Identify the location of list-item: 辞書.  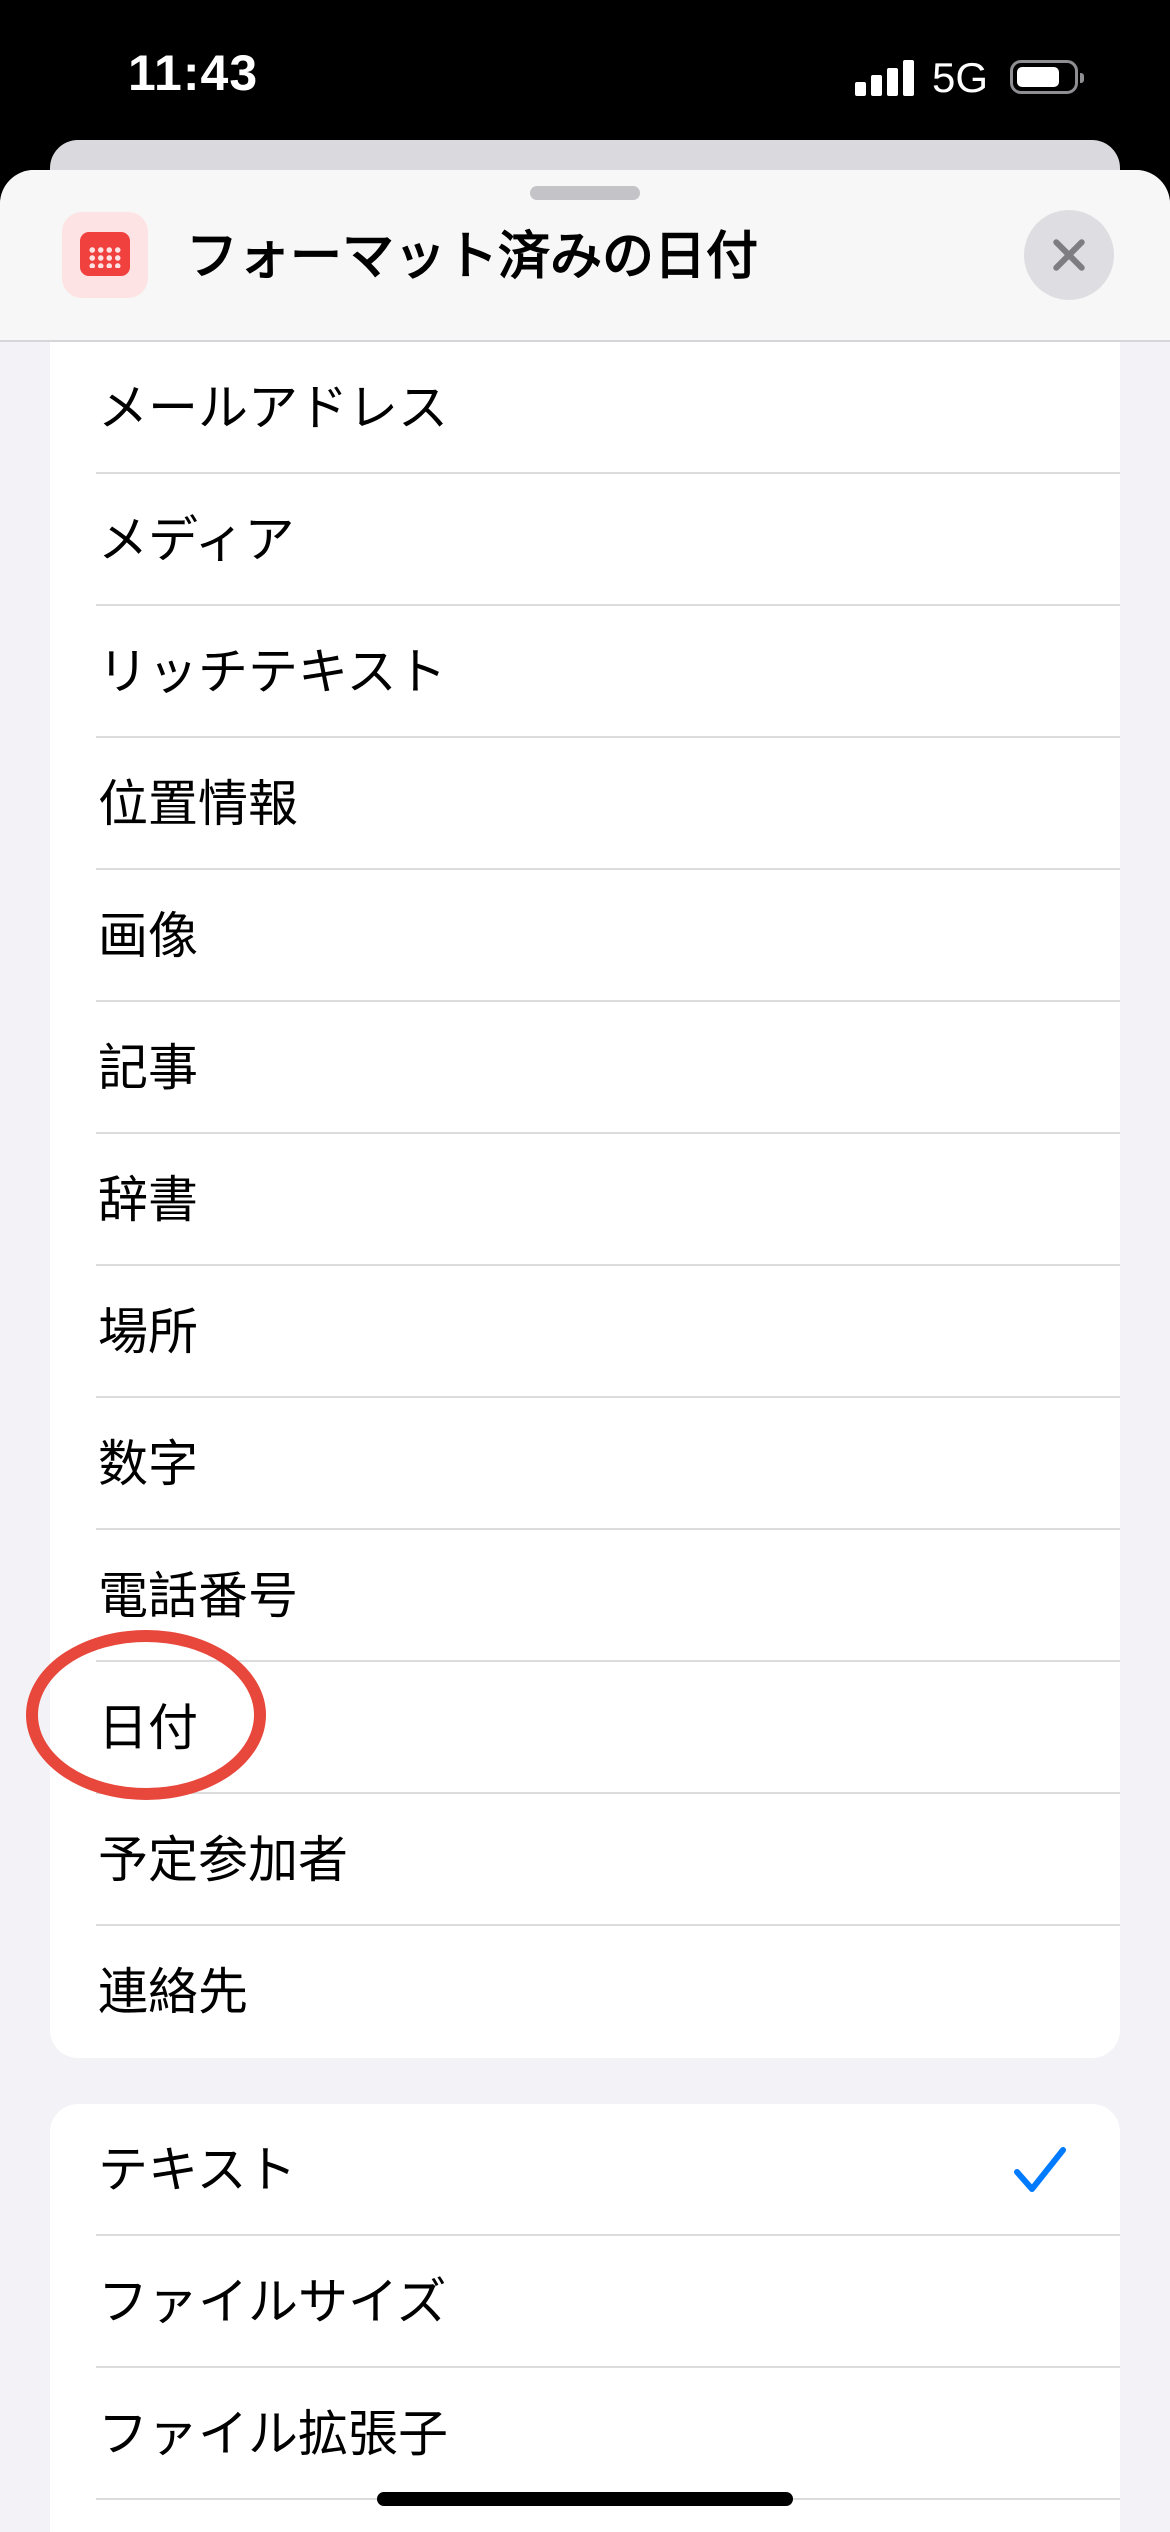
(585, 1200).